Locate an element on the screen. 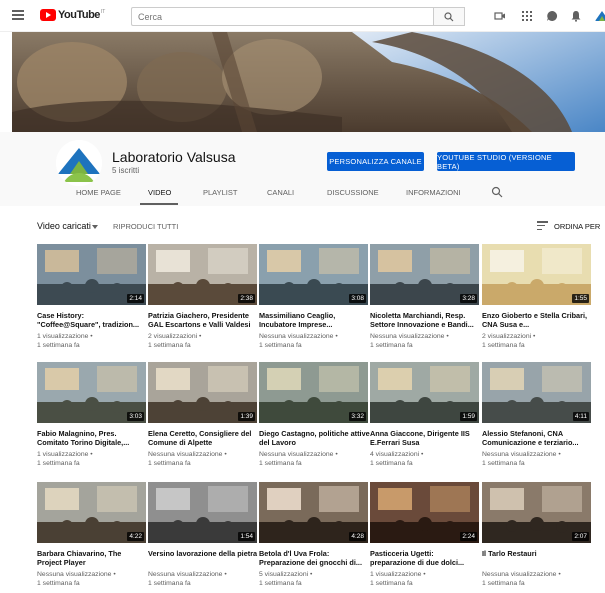  uploads-dropdown: Video caricati is located at coordinates (64, 226).